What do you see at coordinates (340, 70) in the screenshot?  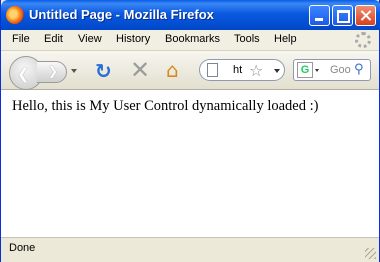 I see `search-input: Goo` at bounding box center [340, 70].